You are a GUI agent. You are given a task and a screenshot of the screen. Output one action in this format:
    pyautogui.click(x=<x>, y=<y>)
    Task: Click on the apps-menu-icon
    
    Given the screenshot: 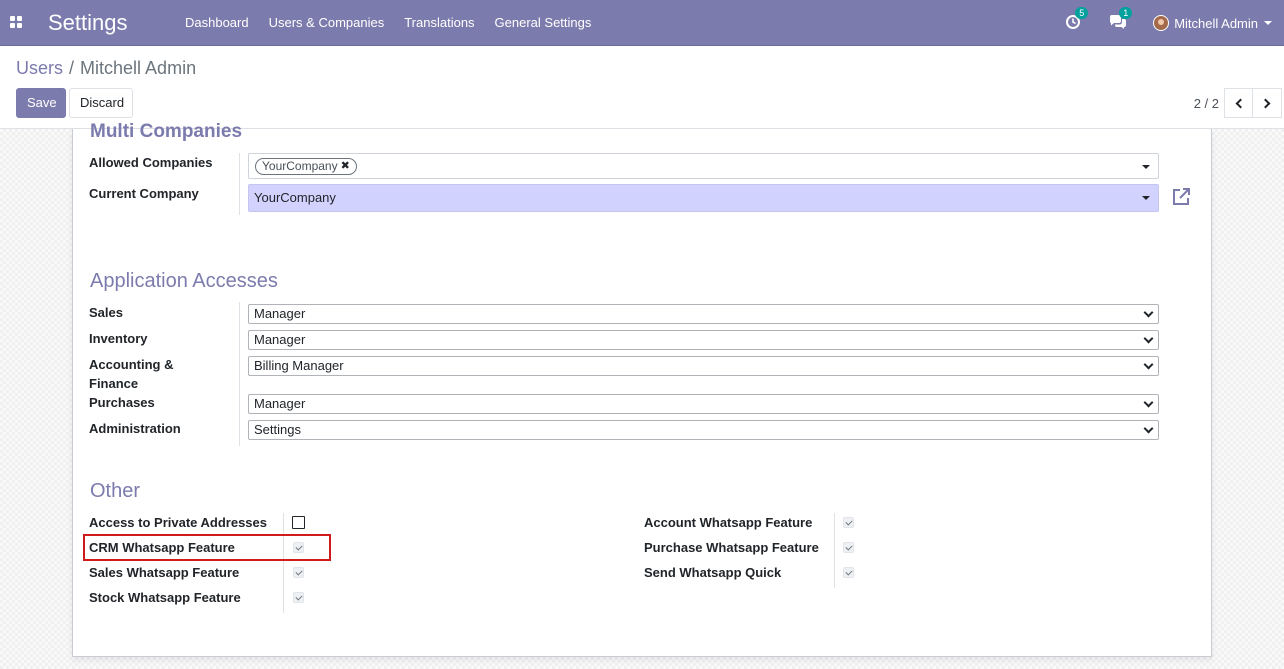 What is the action you would take?
    pyautogui.click(x=16, y=22)
    